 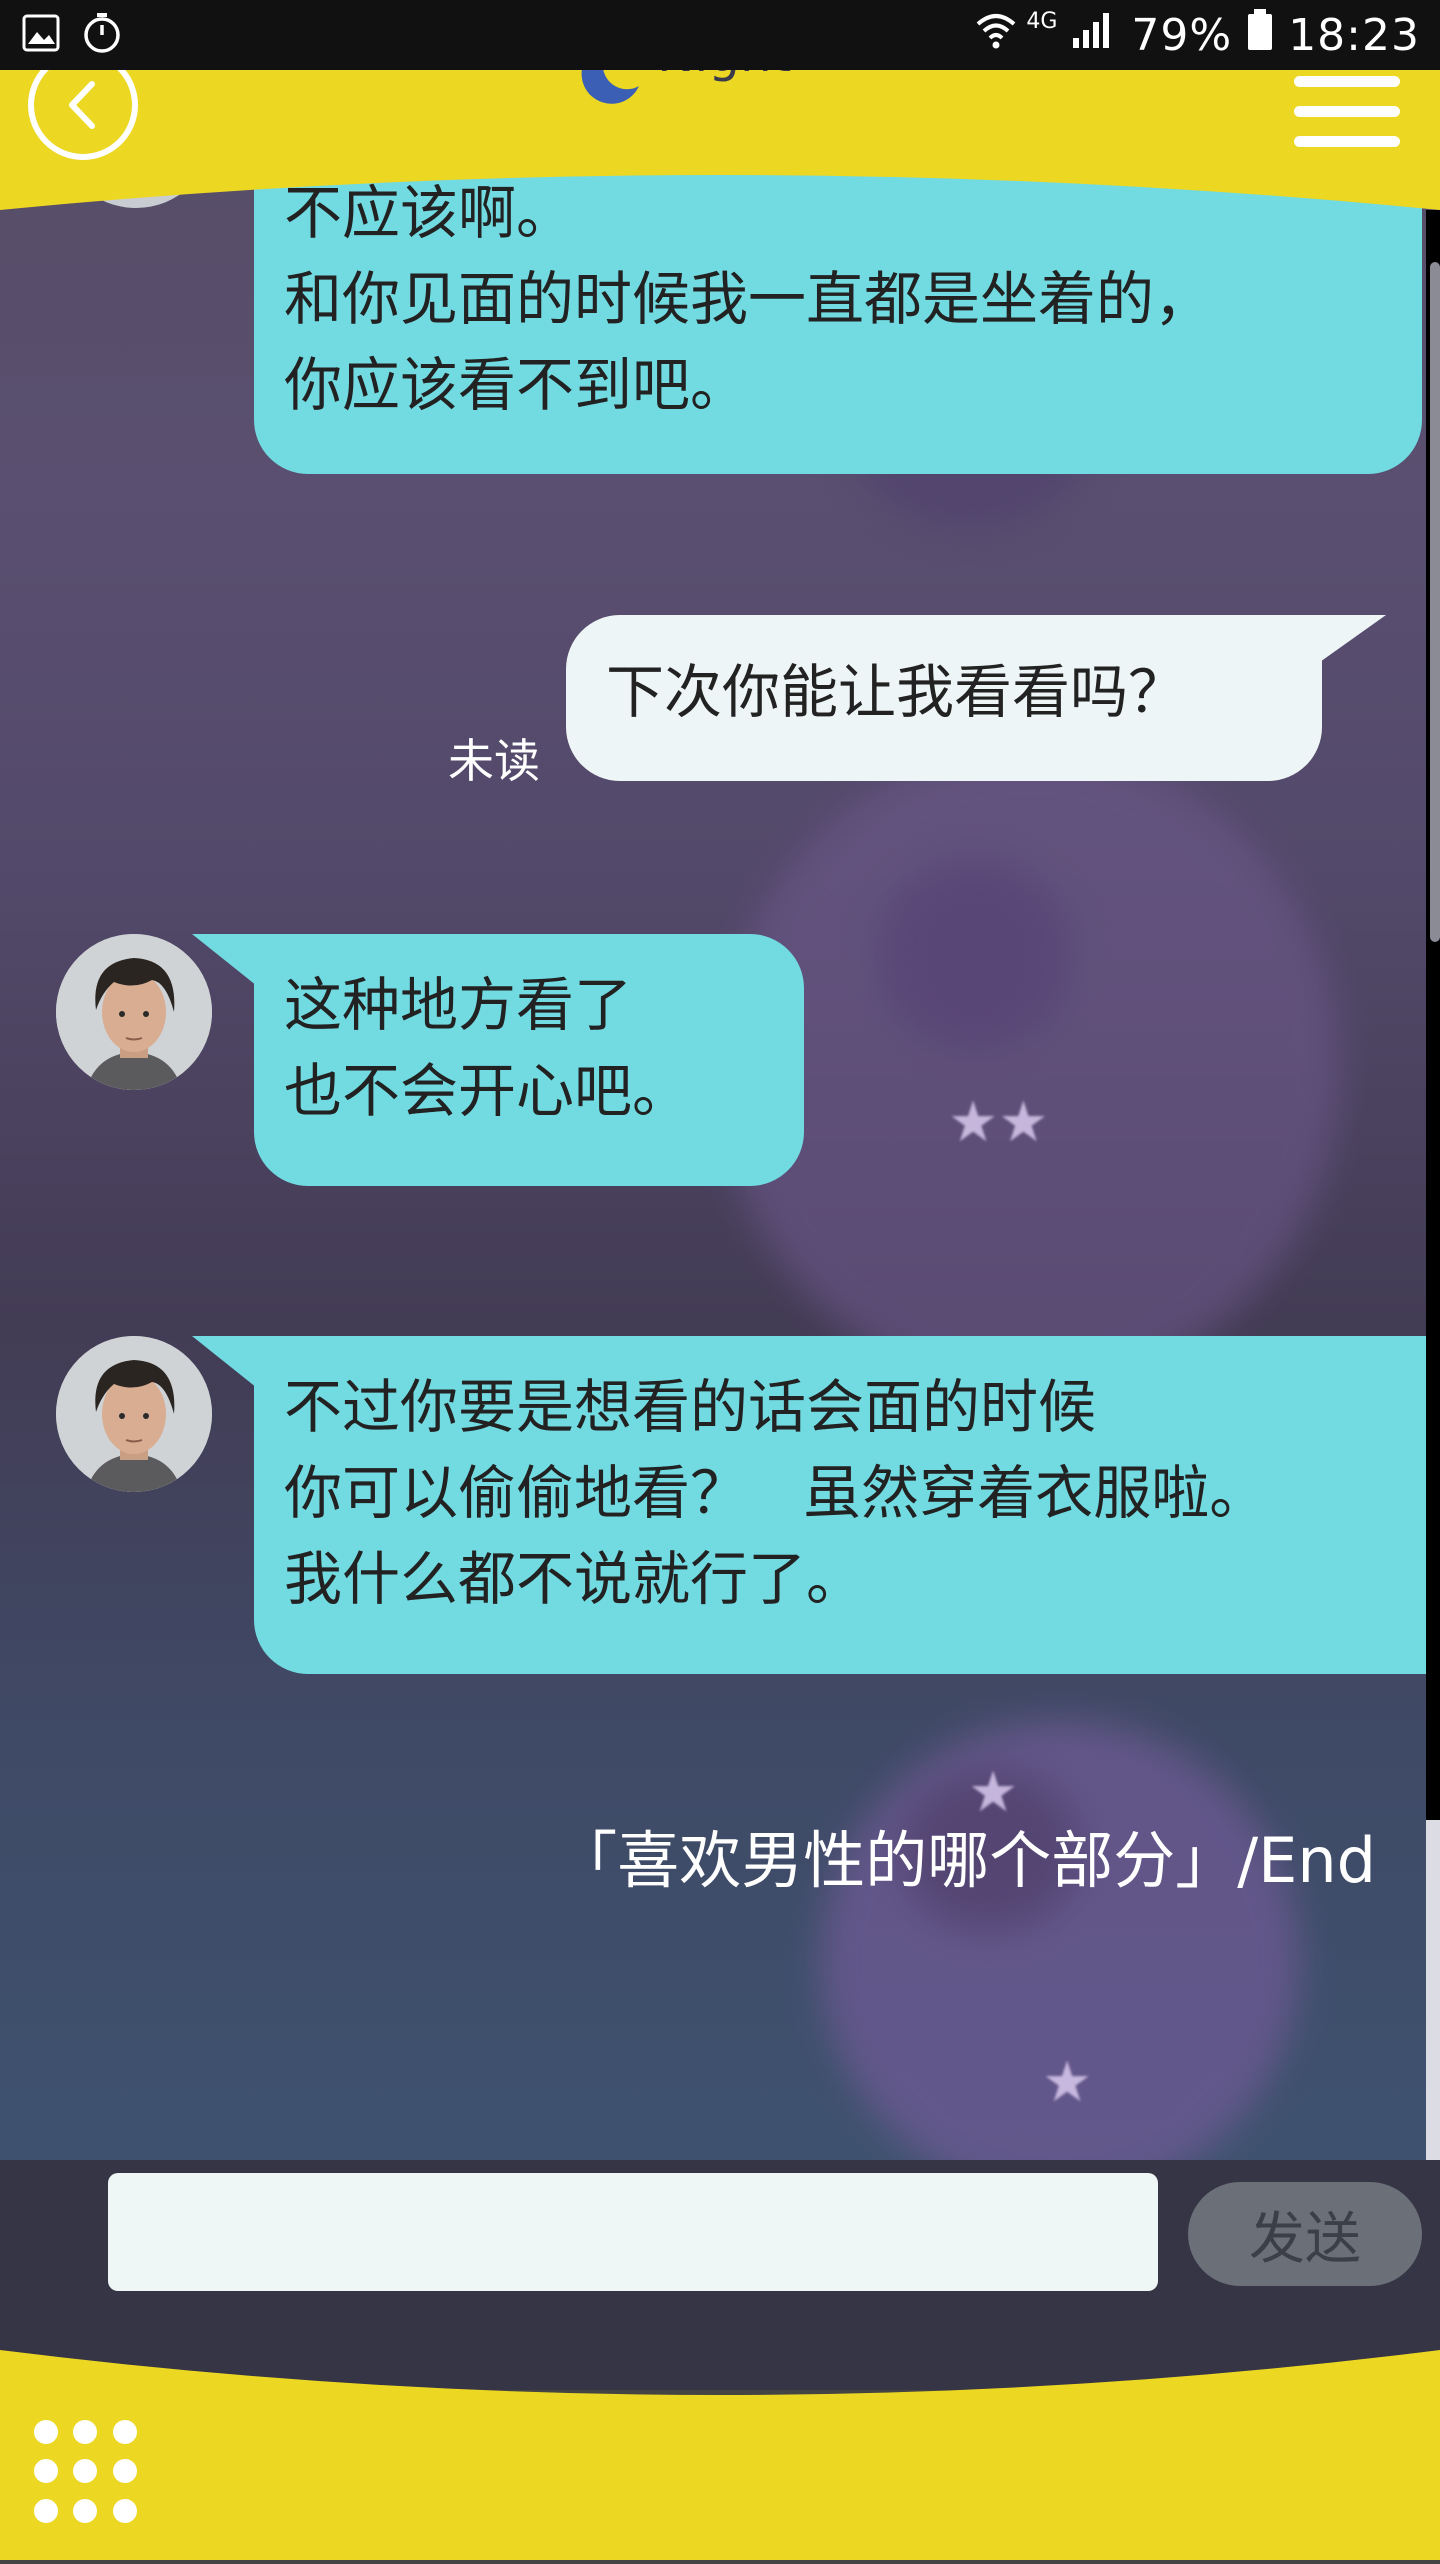 I want to click on message-line: 这种地方看了, so click(x=458, y=1005).